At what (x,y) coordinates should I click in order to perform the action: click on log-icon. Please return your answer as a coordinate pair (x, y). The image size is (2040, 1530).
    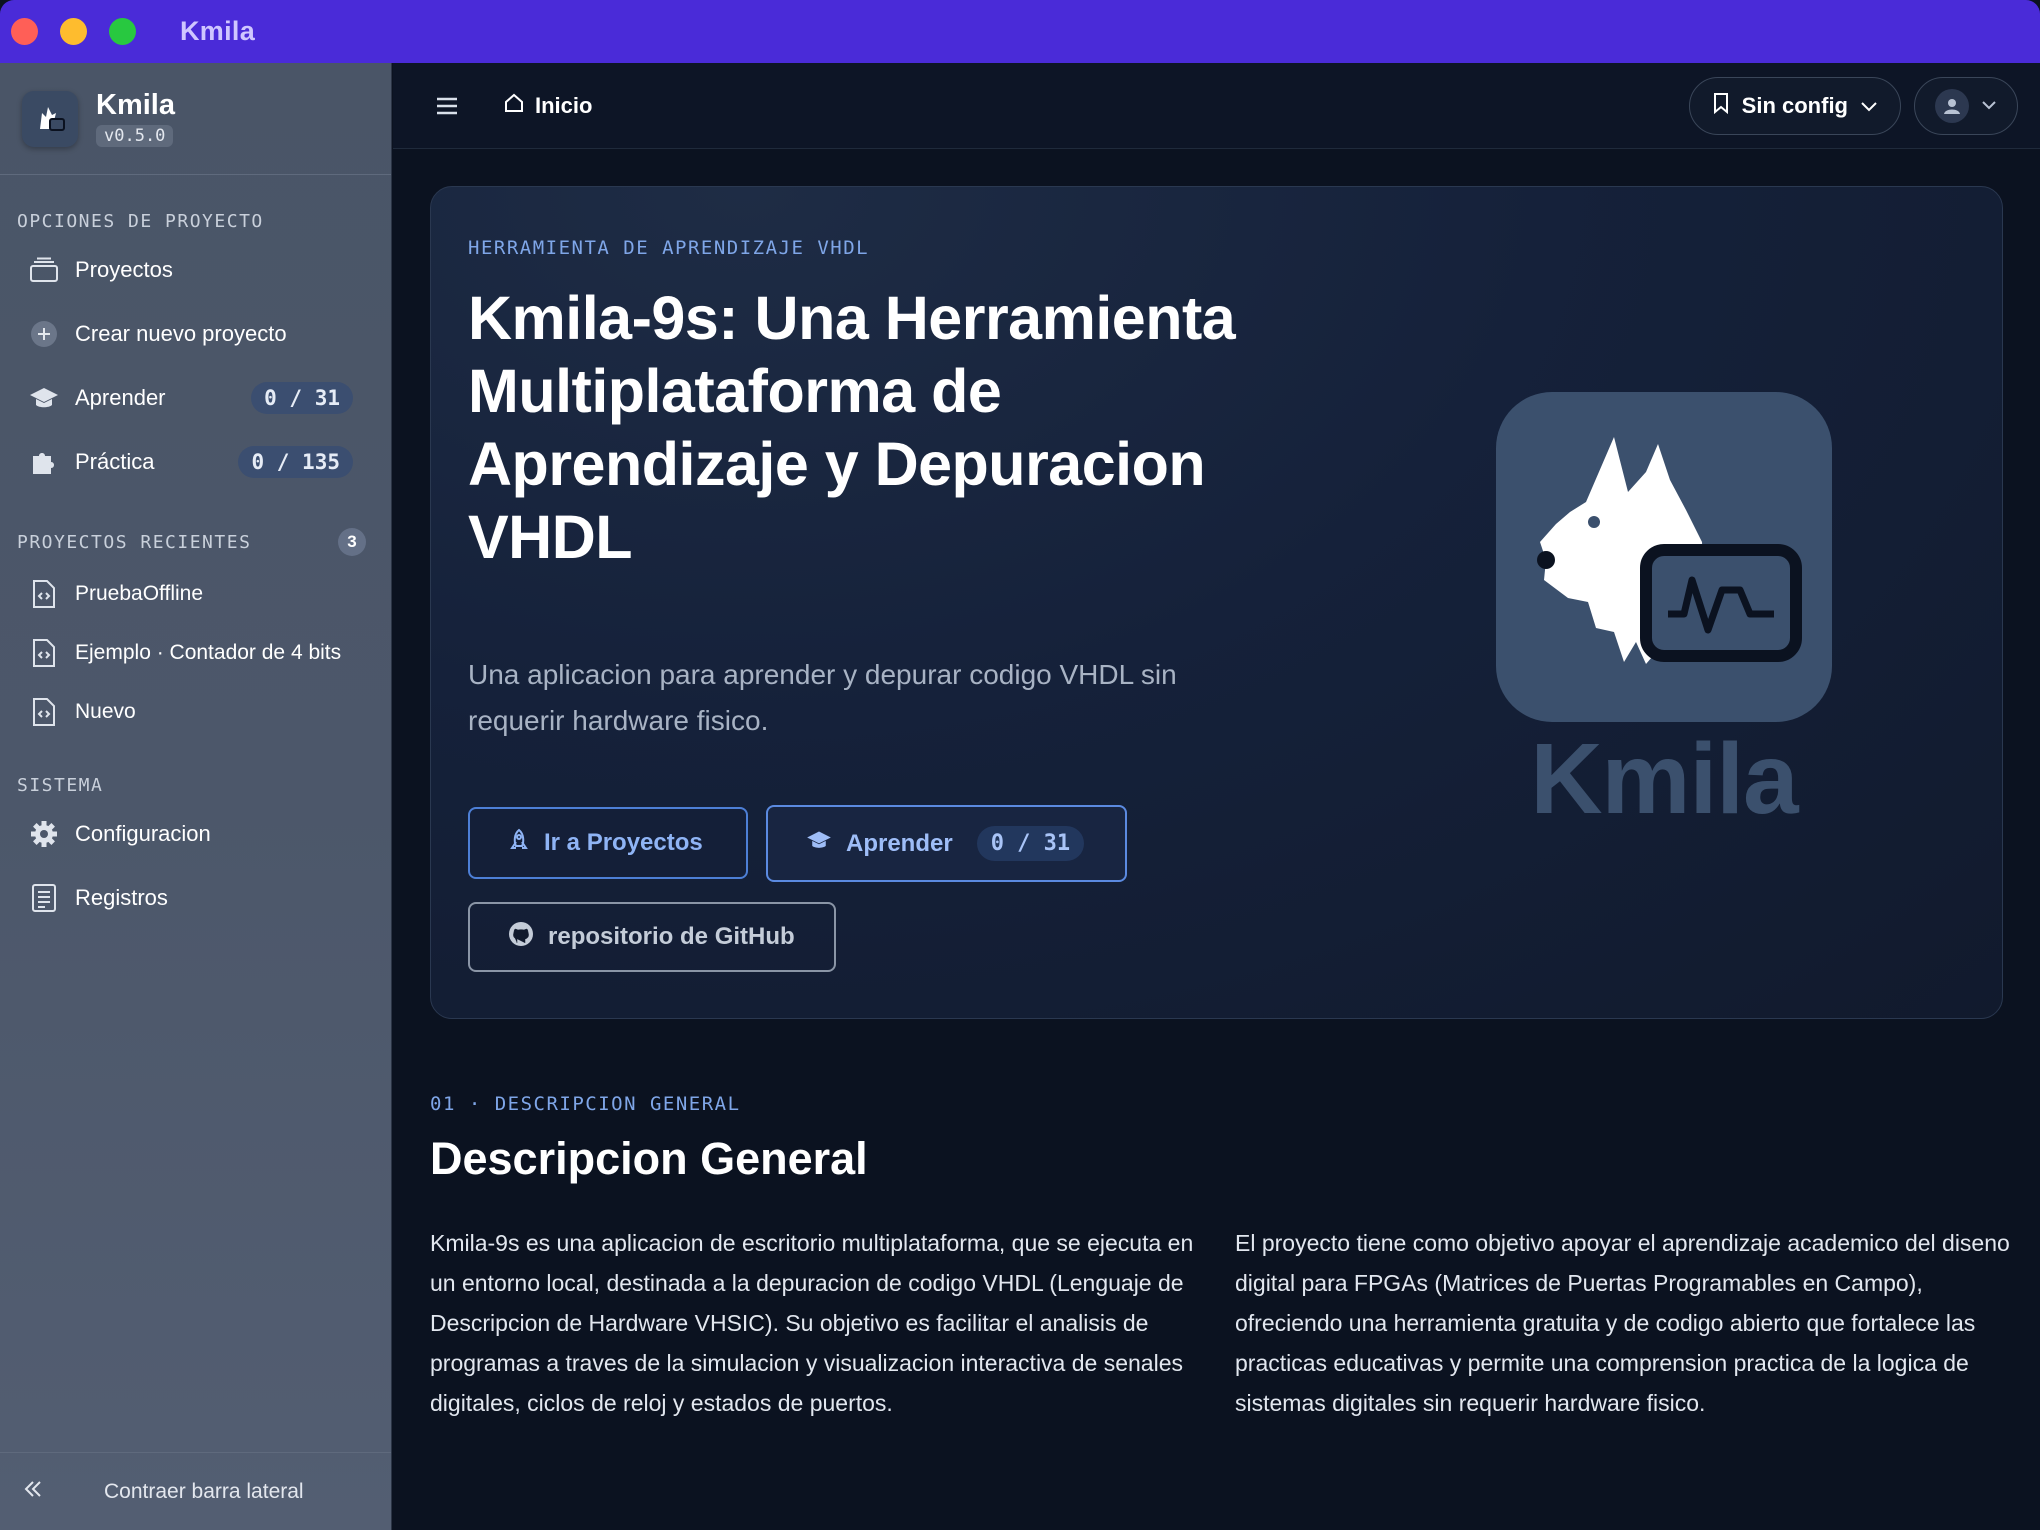
    Looking at the image, I should click on (44, 898).